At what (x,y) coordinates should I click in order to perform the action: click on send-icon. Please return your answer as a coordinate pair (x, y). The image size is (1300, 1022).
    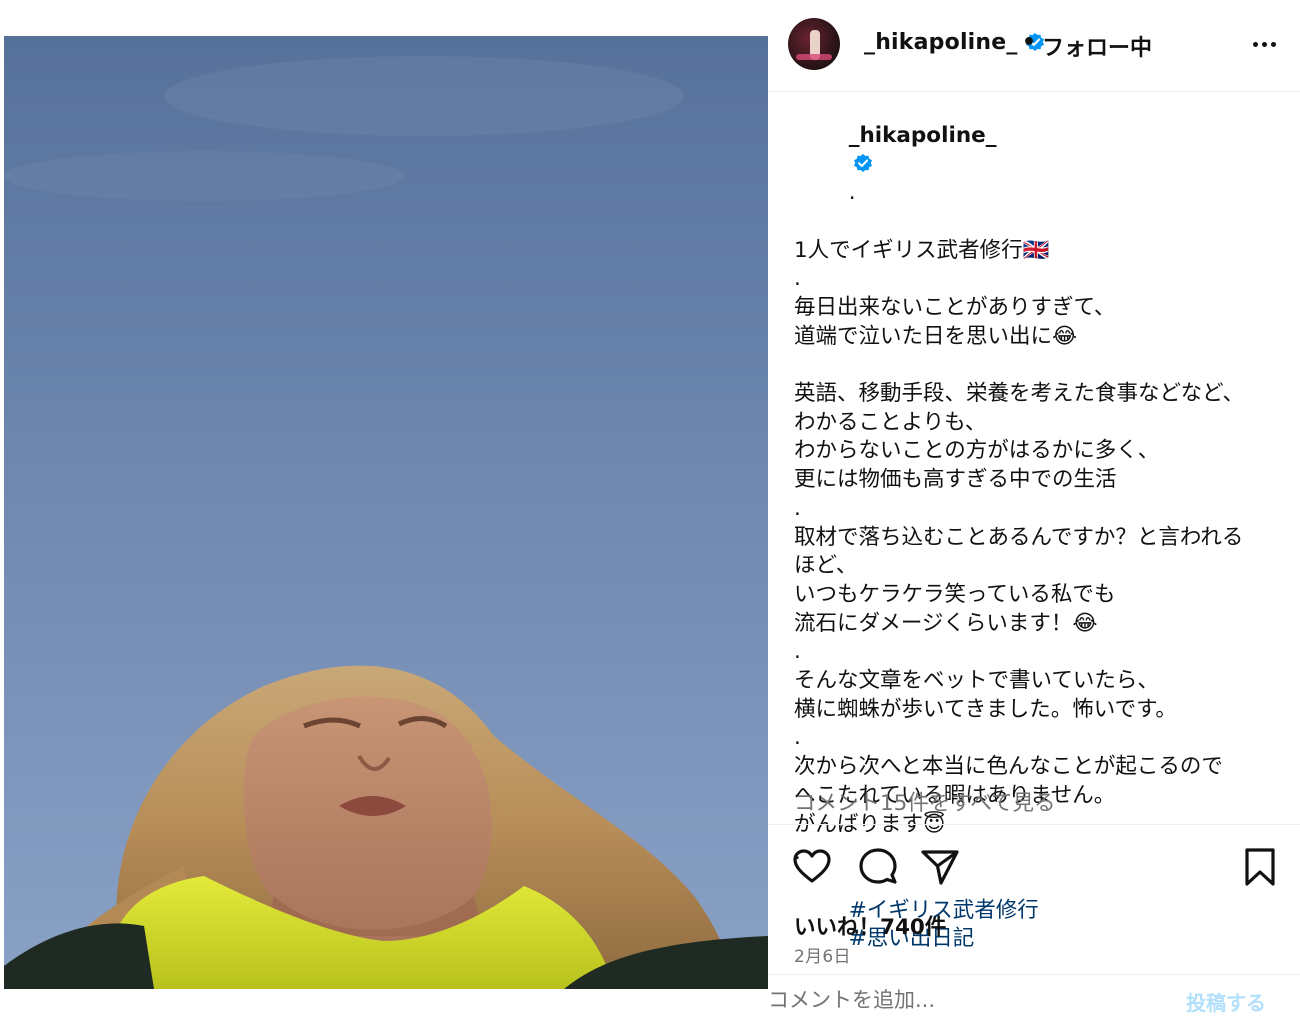
    Looking at the image, I should click on (940, 867).